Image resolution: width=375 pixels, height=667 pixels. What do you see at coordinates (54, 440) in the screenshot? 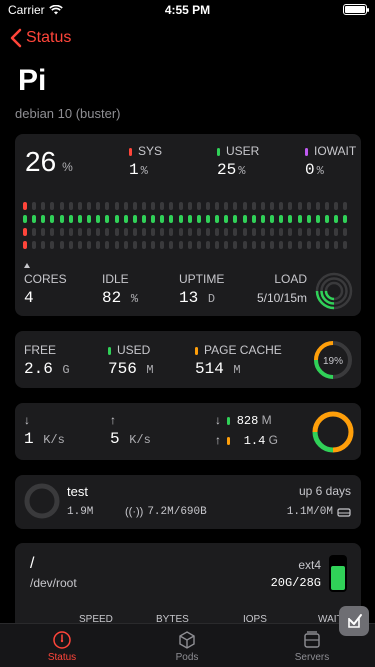
I see `down-unit: K/s` at bounding box center [54, 440].